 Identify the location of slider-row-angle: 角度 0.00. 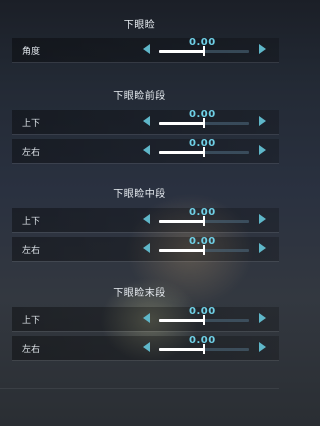
(145, 50).